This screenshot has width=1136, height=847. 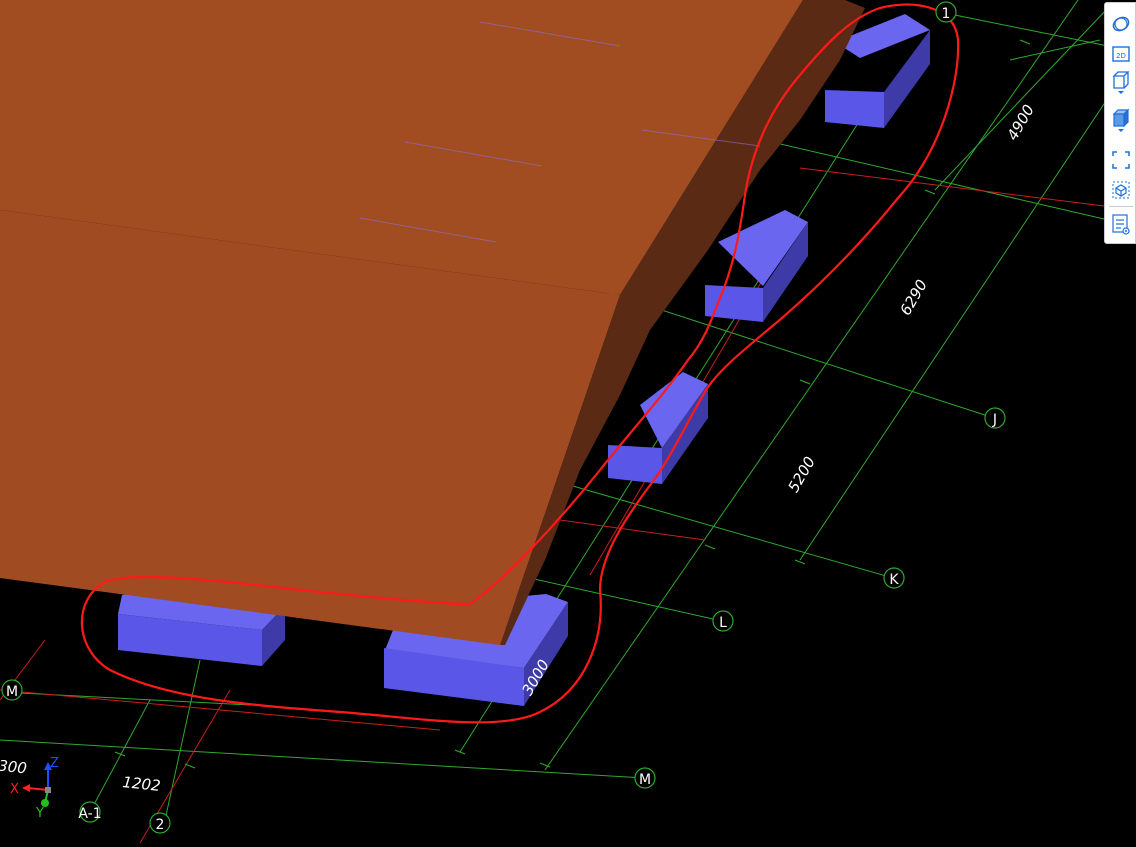 I want to click on grid-label-k: K, so click(x=894, y=580).